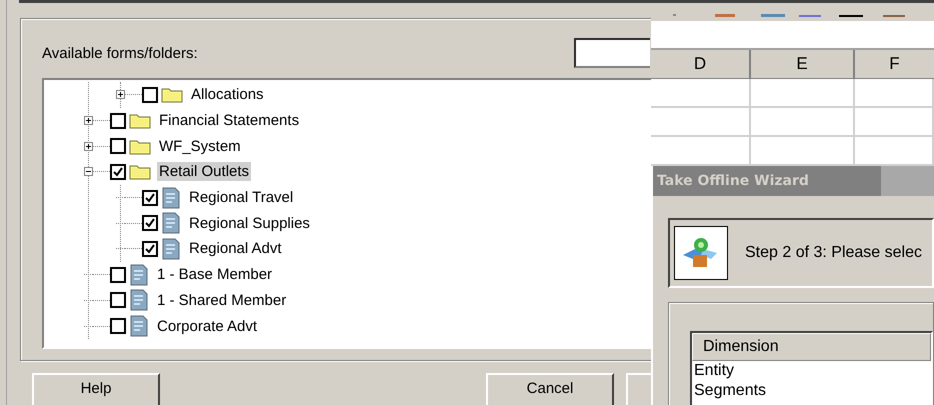 The height and width of the screenshot is (405, 934). What do you see at coordinates (214, 274) in the screenshot?
I see `tree-item: 1 - Base Member` at bounding box center [214, 274].